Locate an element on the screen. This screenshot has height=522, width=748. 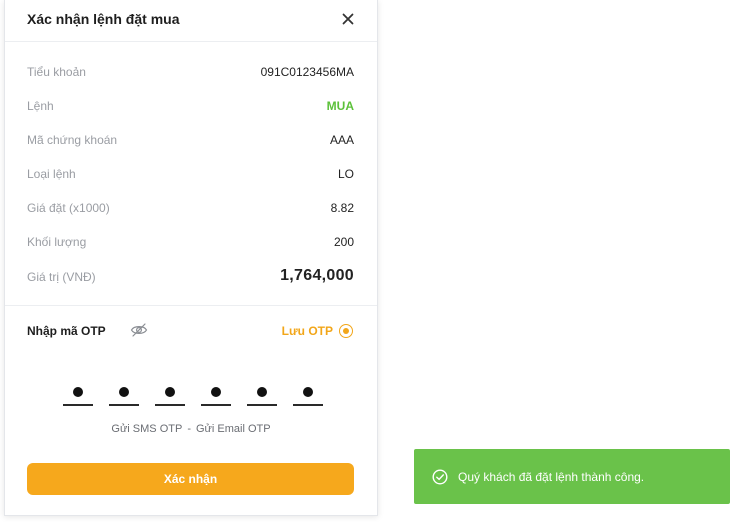
save-otp-toggle: Lưu OTP is located at coordinates (317, 331).